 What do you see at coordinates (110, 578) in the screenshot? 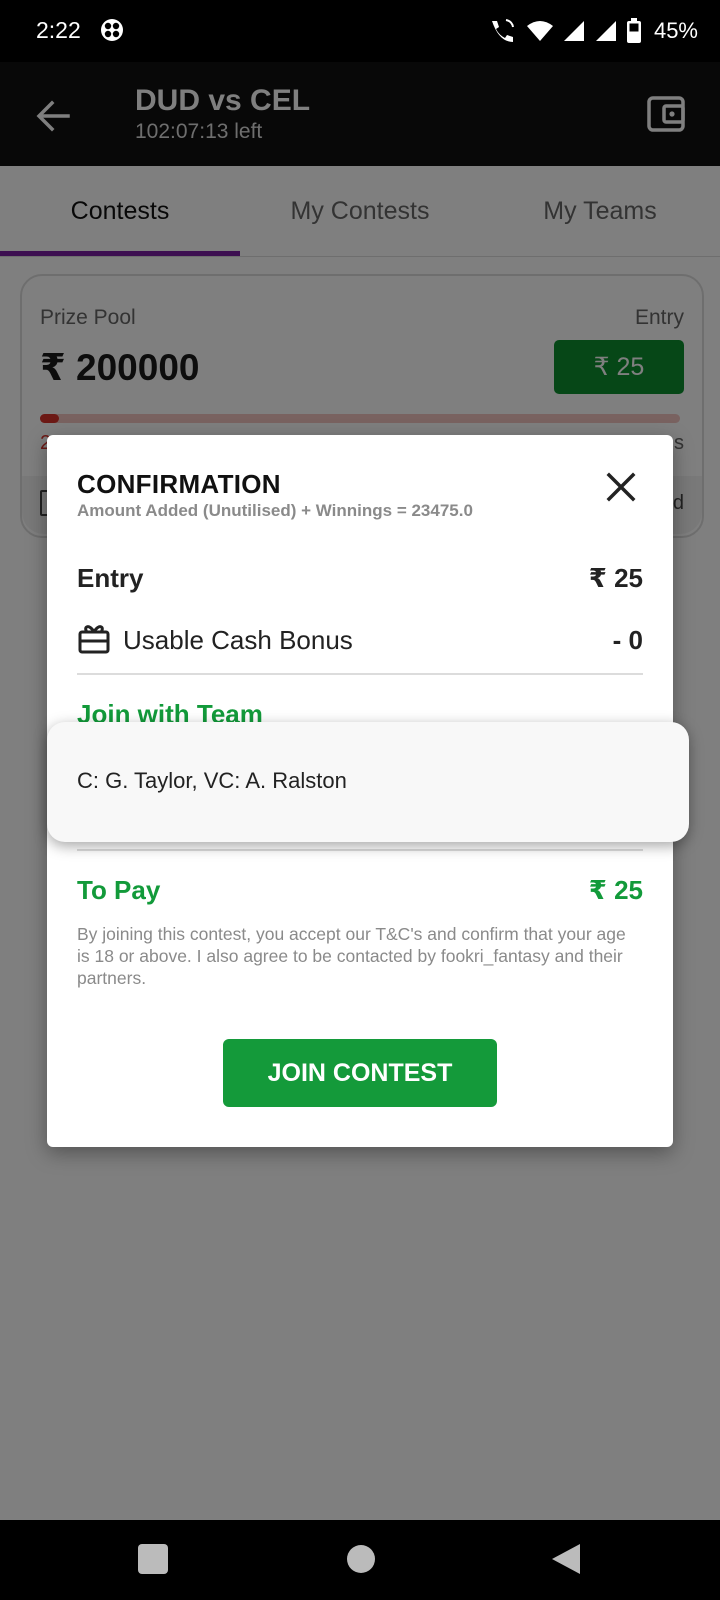
I see `entry-row-label: Entry` at bounding box center [110, 578].